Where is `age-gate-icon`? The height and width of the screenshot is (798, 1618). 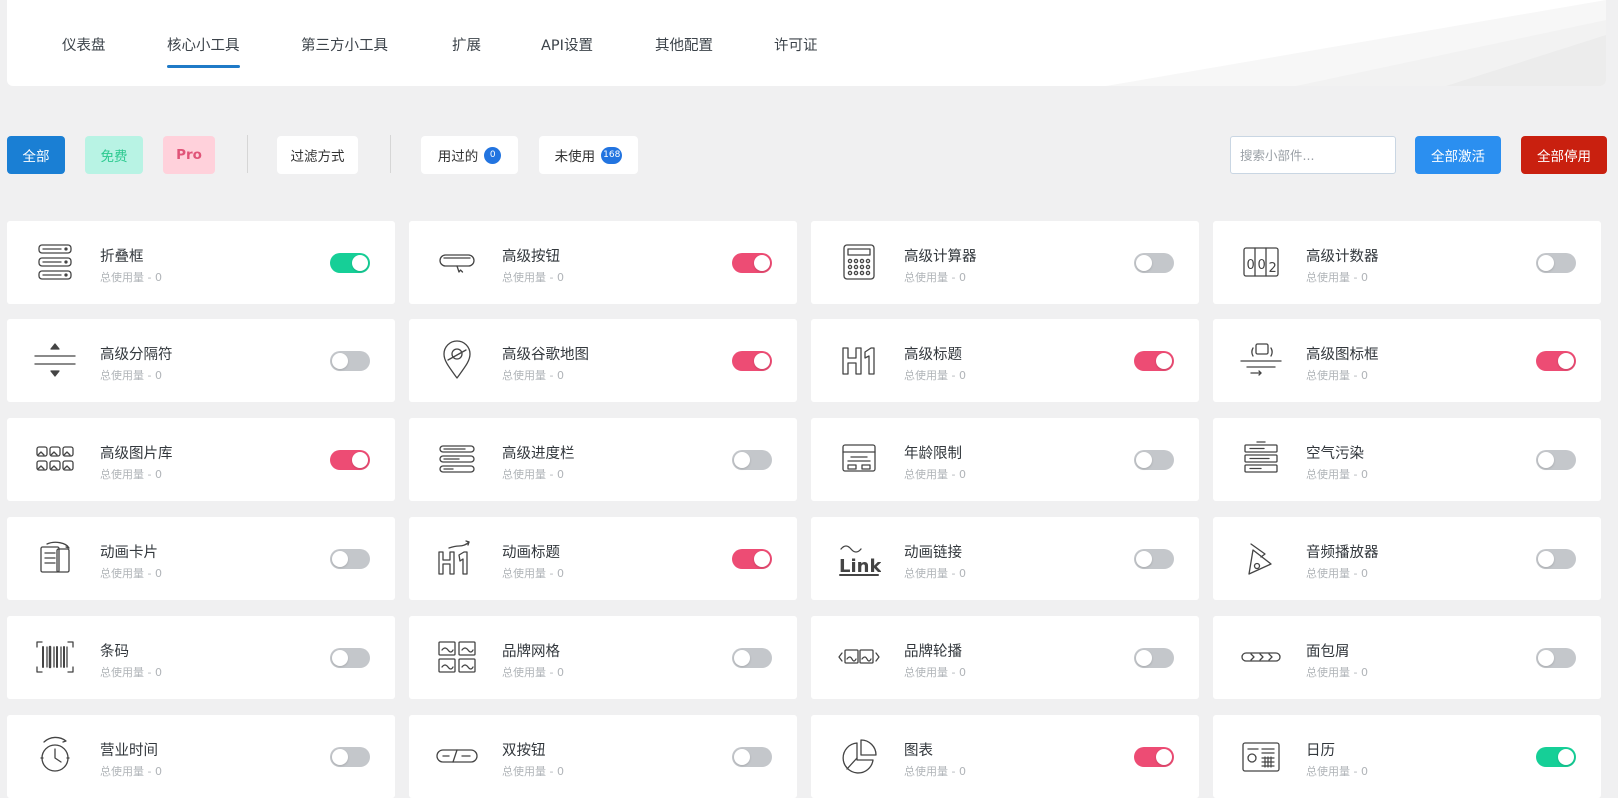
age-gate-icon is located at coordinates (859, 459).